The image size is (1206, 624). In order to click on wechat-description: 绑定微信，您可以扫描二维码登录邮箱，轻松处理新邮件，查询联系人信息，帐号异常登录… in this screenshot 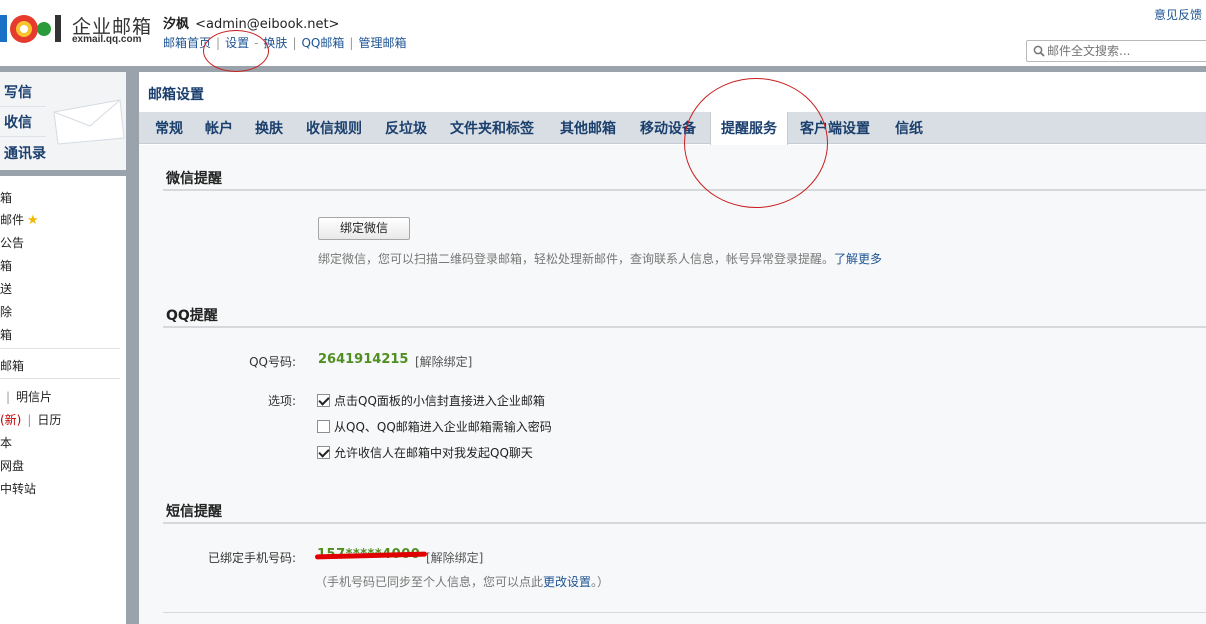, I will do `click(600, 258)`.